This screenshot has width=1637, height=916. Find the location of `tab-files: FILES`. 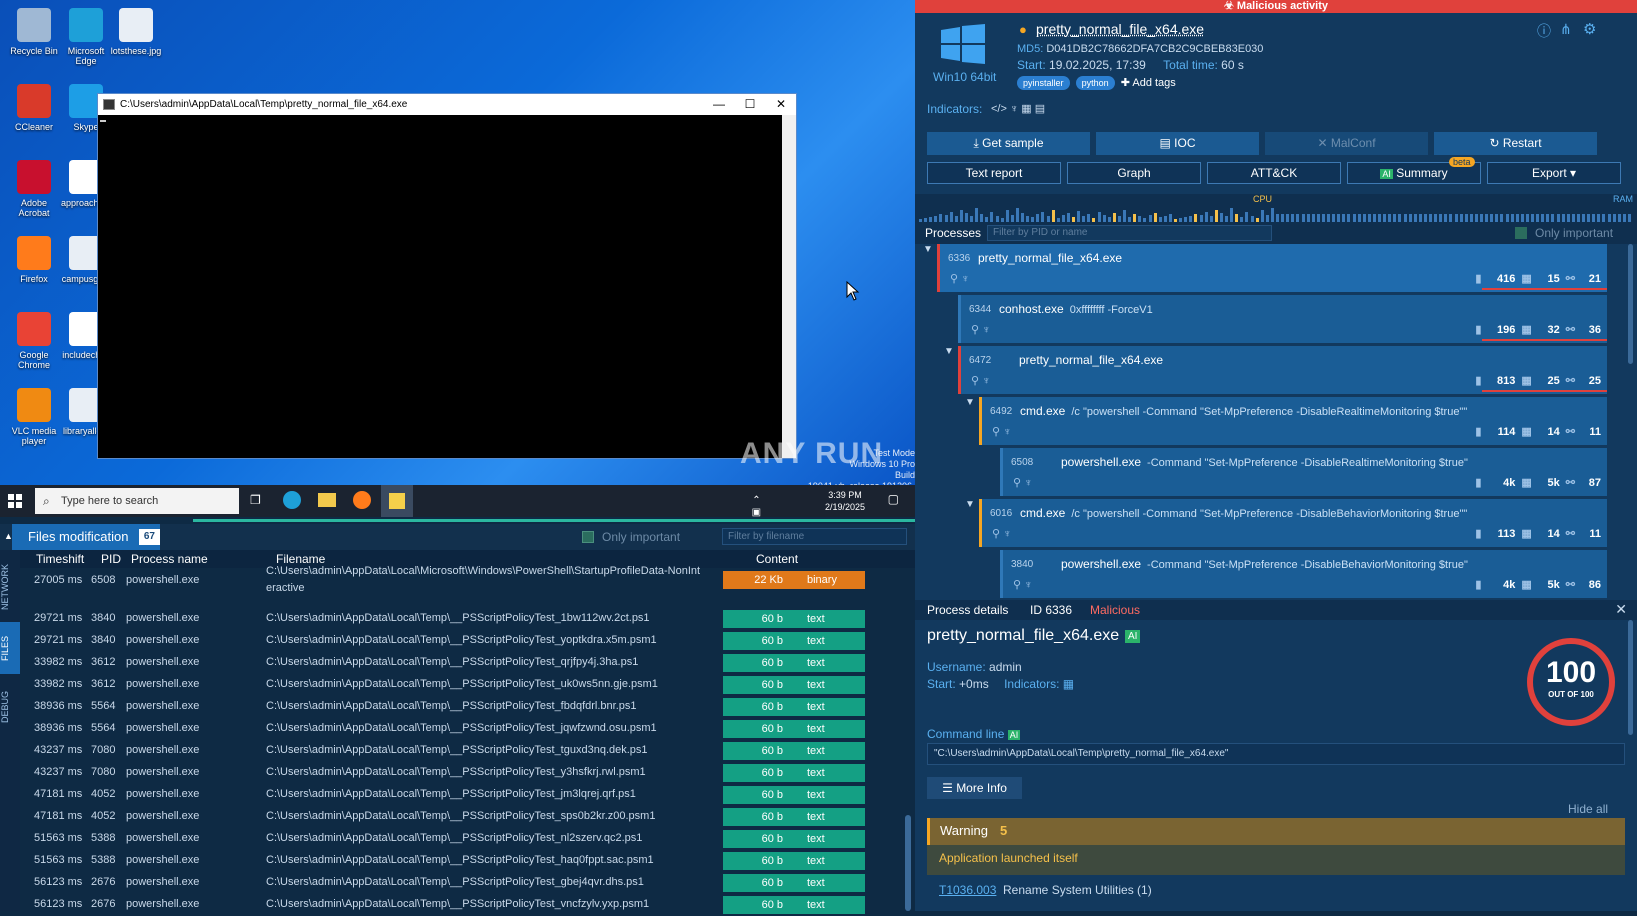

tab-files: FILES is located at coordinates (10, 648).